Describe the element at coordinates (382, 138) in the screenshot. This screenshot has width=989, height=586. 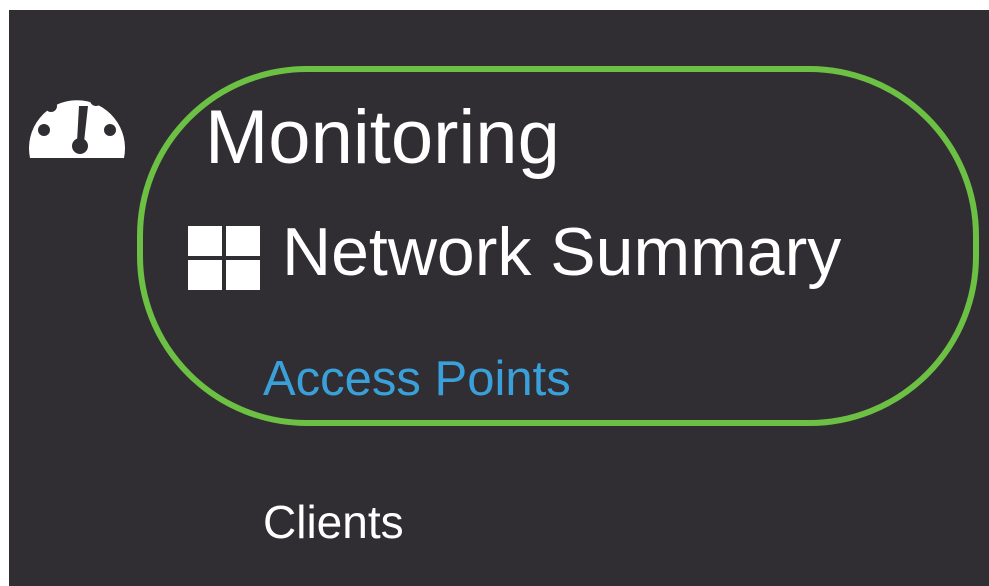
I see `nav-section-monitoring: Monitoring` at that location.